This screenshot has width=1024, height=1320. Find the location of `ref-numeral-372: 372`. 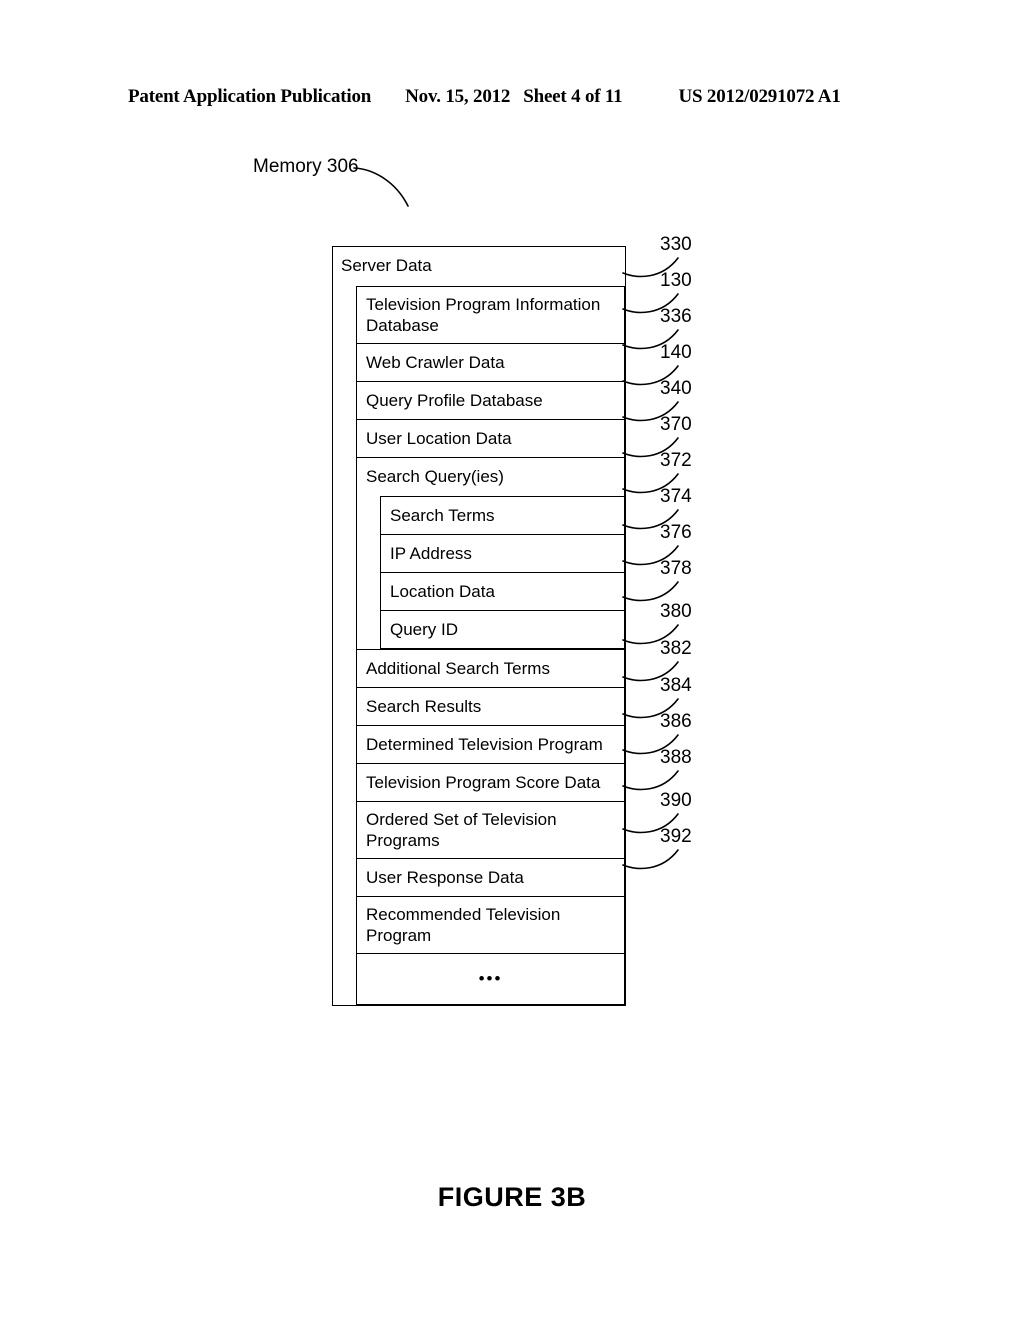

ref-numeral-372: 372 is located at coordinates (676, 460).